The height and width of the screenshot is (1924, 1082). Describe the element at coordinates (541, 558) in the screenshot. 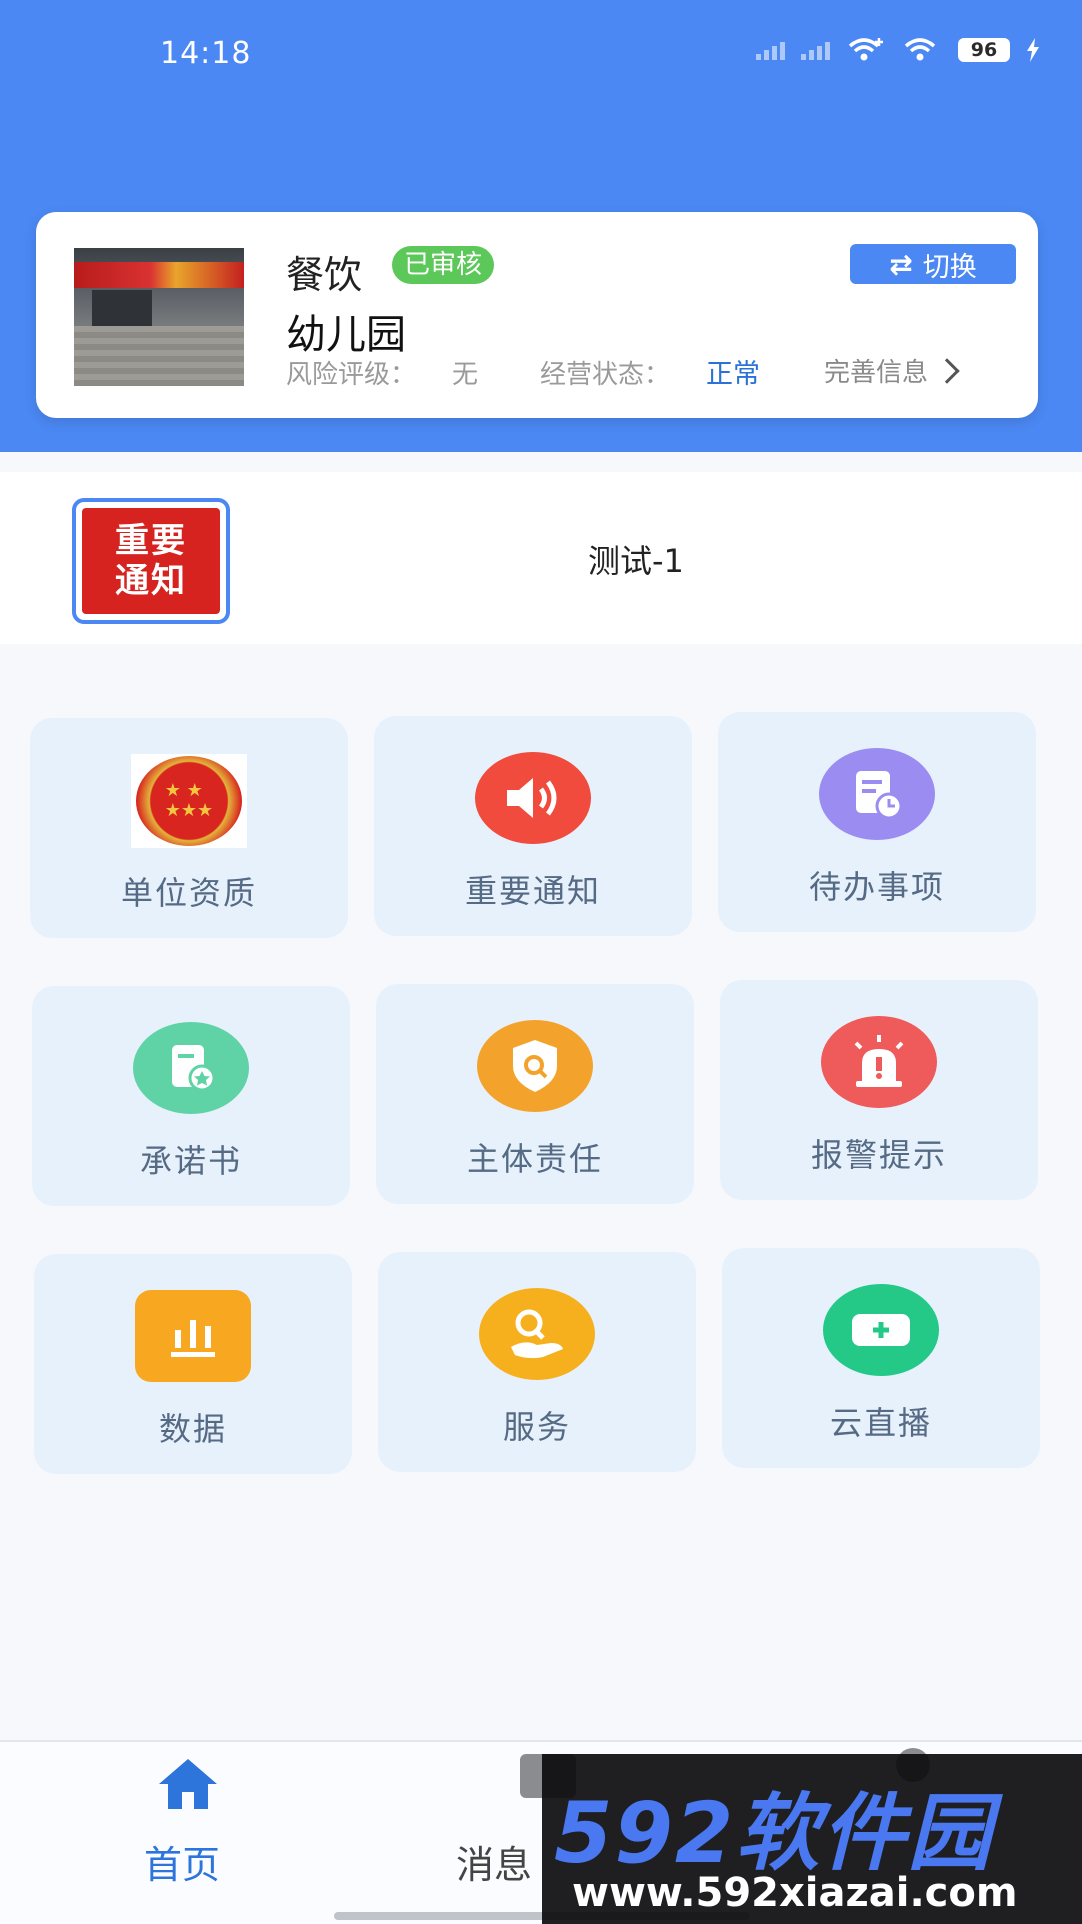

I see `notice-banner: 重要 通知 测试-1` at that location.